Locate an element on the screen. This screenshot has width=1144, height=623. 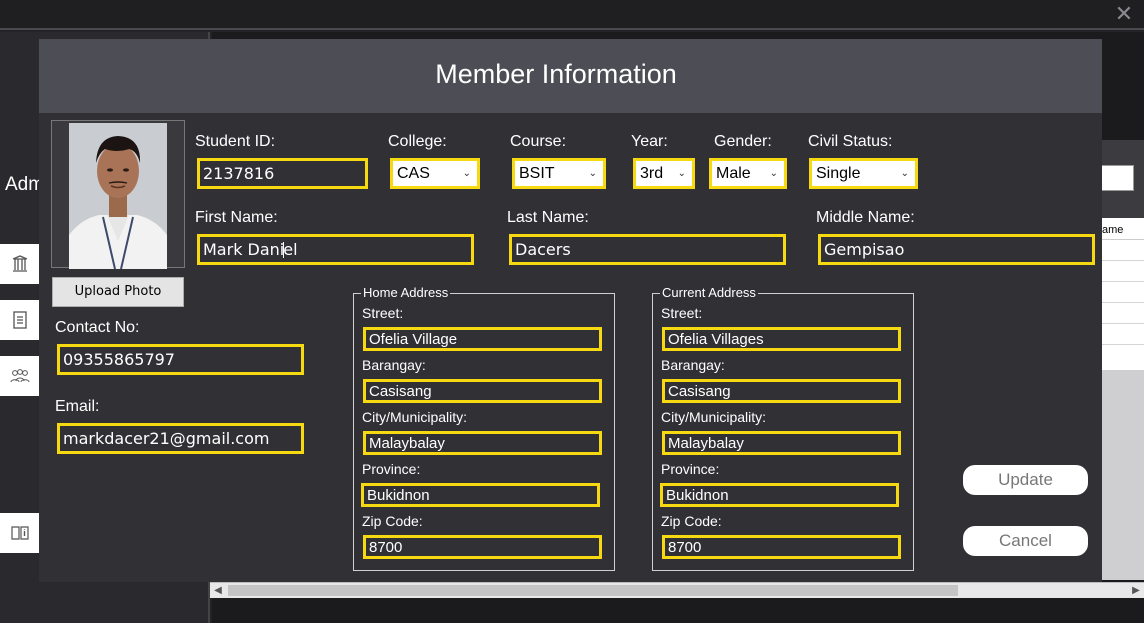
civil-status-select: Single ⌄ is located at coordinates (863, 173).